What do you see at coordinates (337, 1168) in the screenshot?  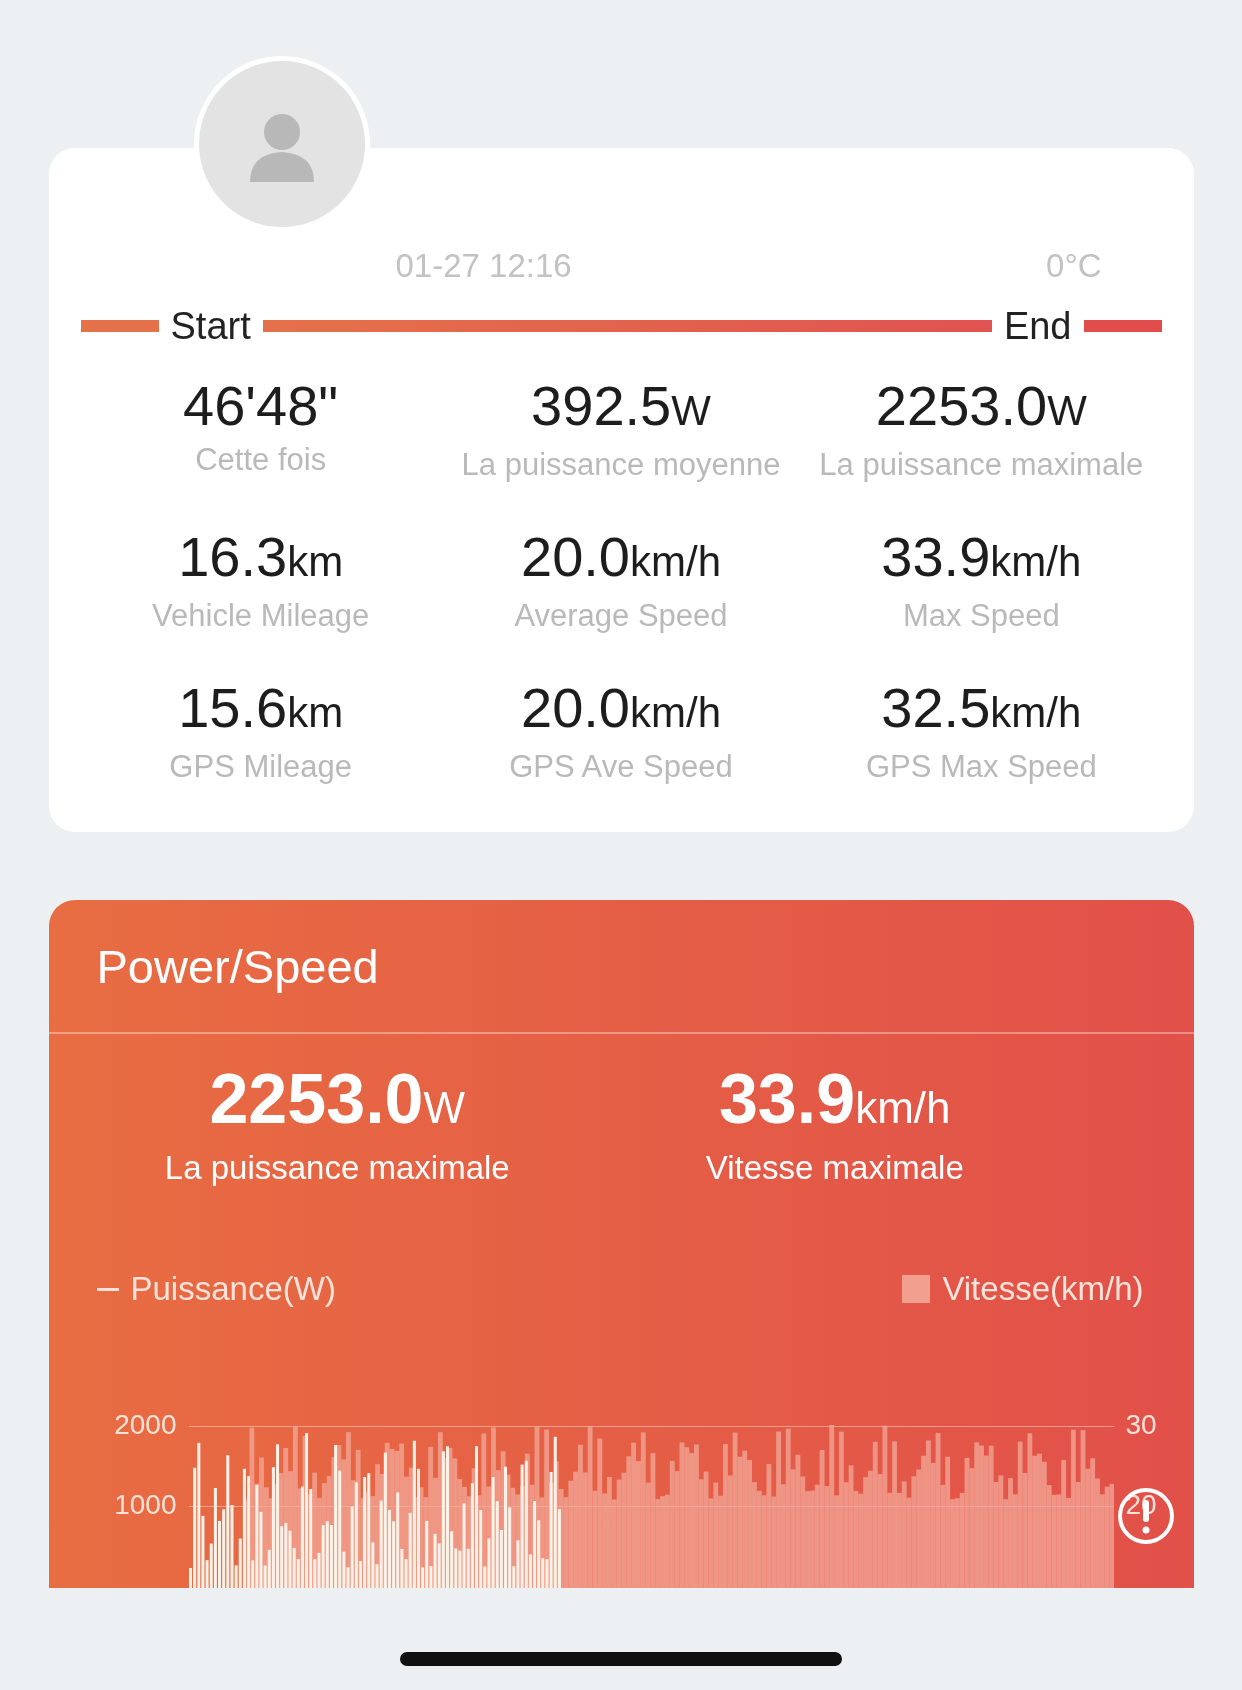 I see `highlight-label: La puissance maximale` at bounding box center [337, 1168].